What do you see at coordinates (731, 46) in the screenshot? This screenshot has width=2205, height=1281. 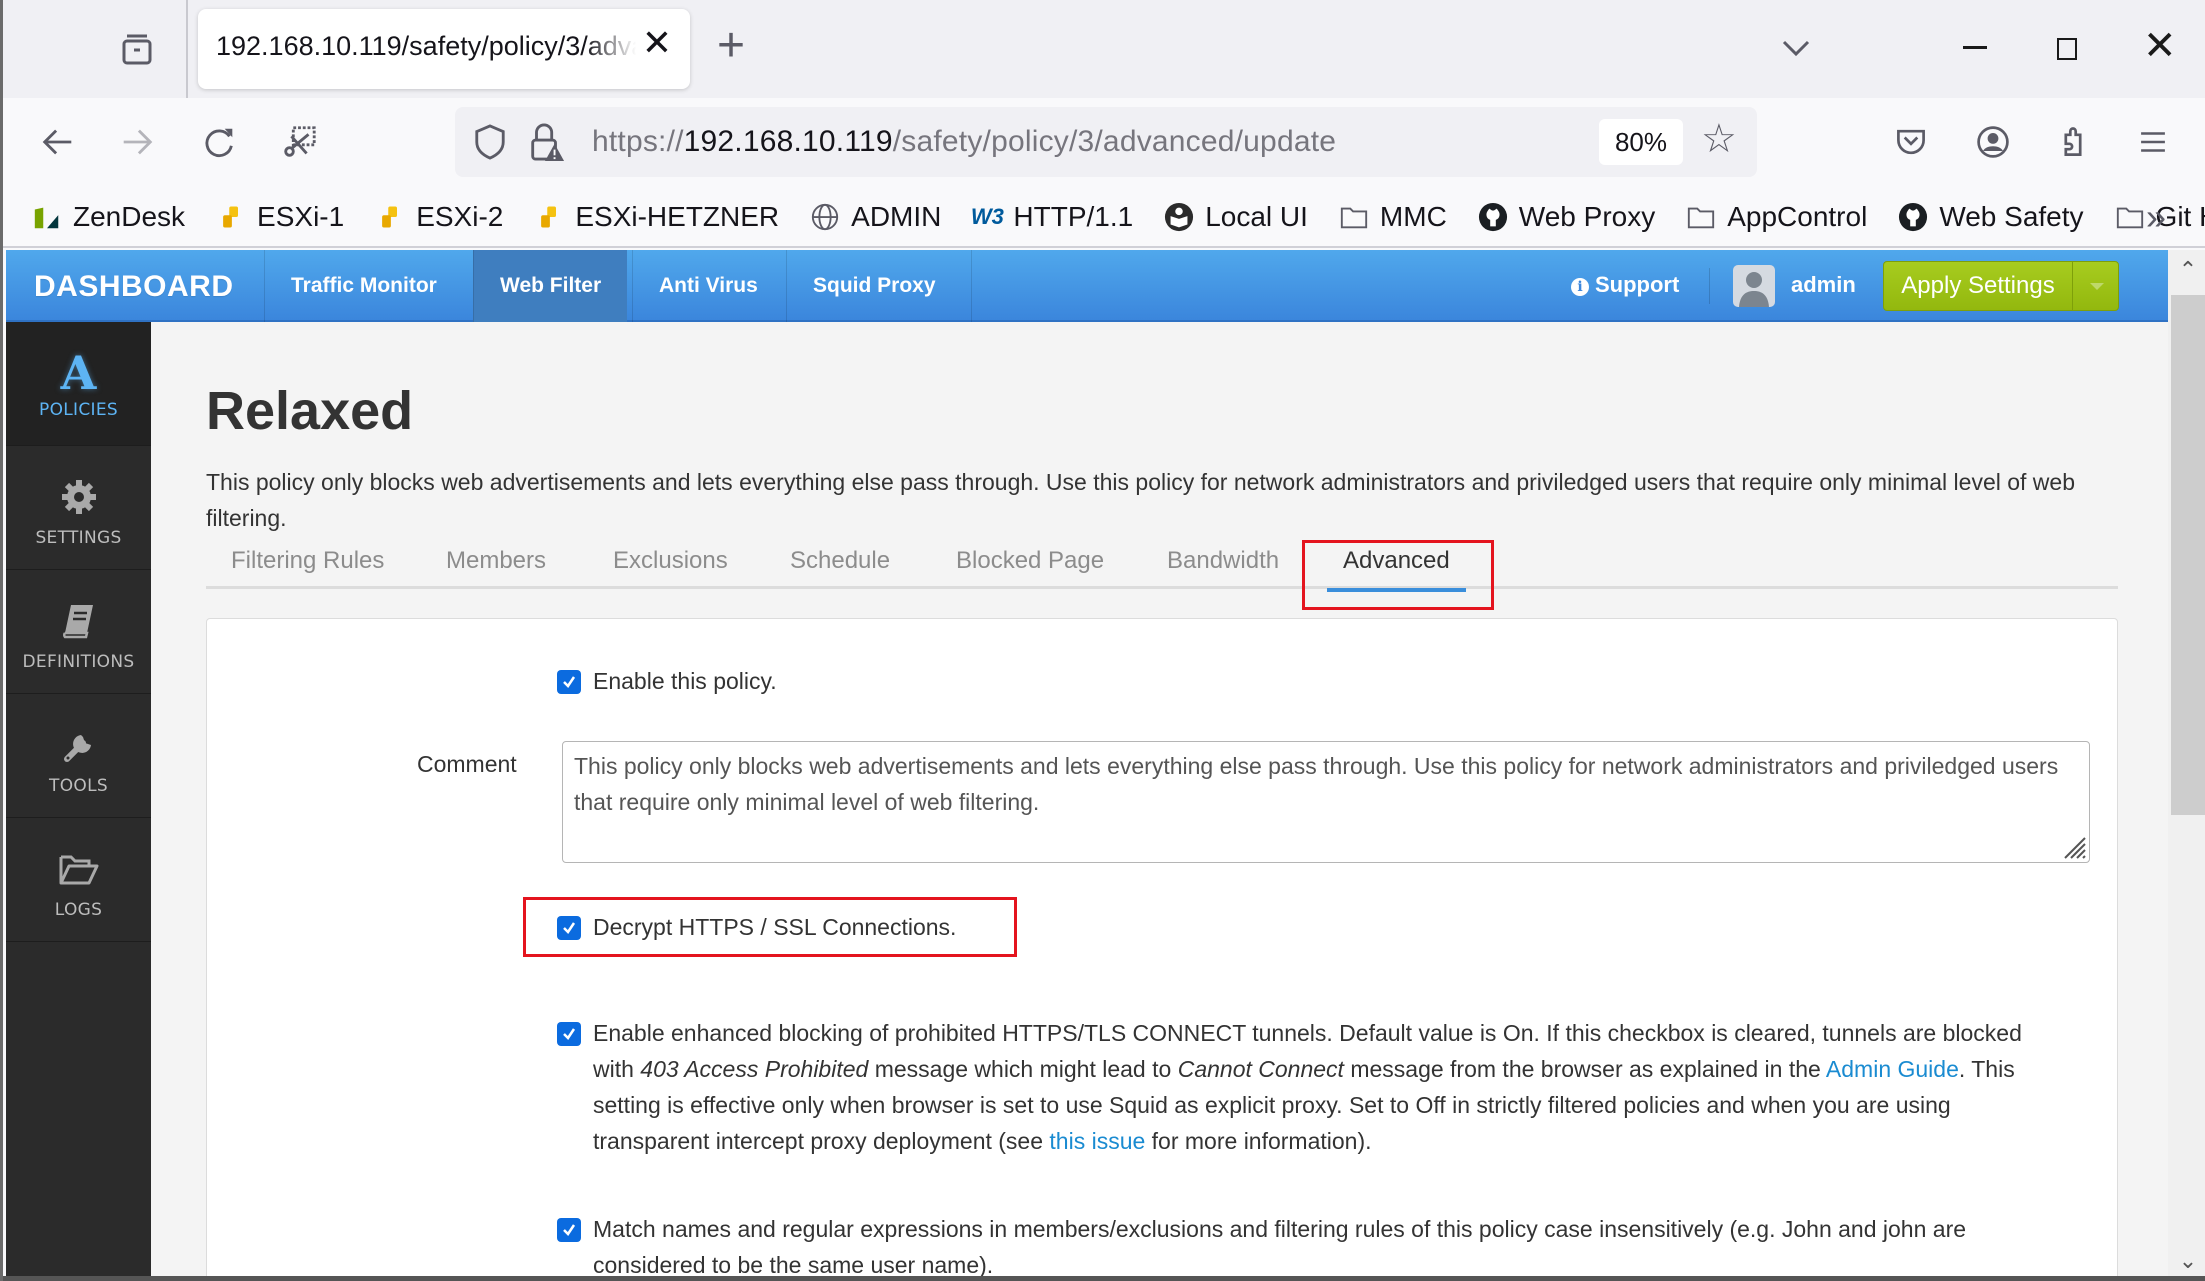 I see `new-tab-button: +` at bounding box center [731, 46].